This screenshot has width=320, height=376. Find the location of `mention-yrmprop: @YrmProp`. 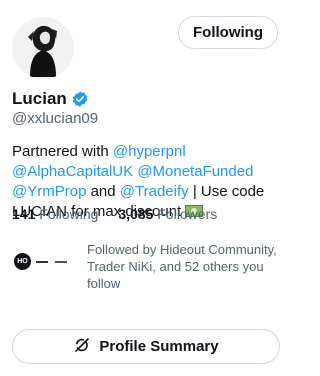

mention-yrmprop: @YrmProp is located at coordinates (49, 191).